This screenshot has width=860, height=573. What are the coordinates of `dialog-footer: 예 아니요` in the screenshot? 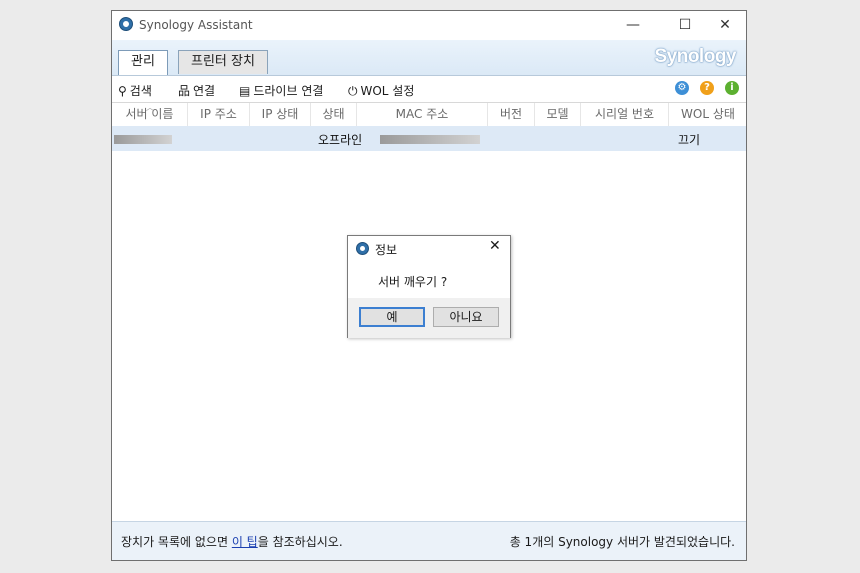 It's located at (429, 318).